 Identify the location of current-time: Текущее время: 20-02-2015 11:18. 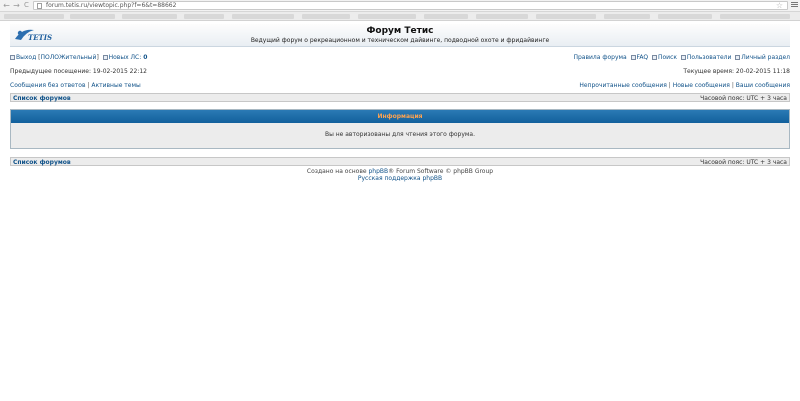
(736, 71).